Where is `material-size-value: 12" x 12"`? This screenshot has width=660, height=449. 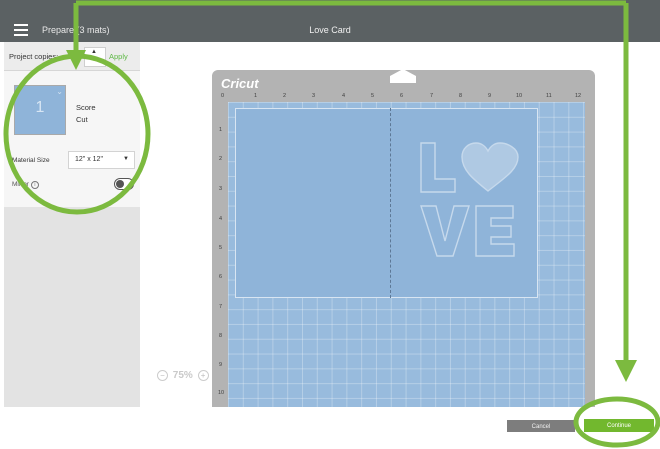 material-size-value: 12" x 12" is located at coordinates (89, 159).